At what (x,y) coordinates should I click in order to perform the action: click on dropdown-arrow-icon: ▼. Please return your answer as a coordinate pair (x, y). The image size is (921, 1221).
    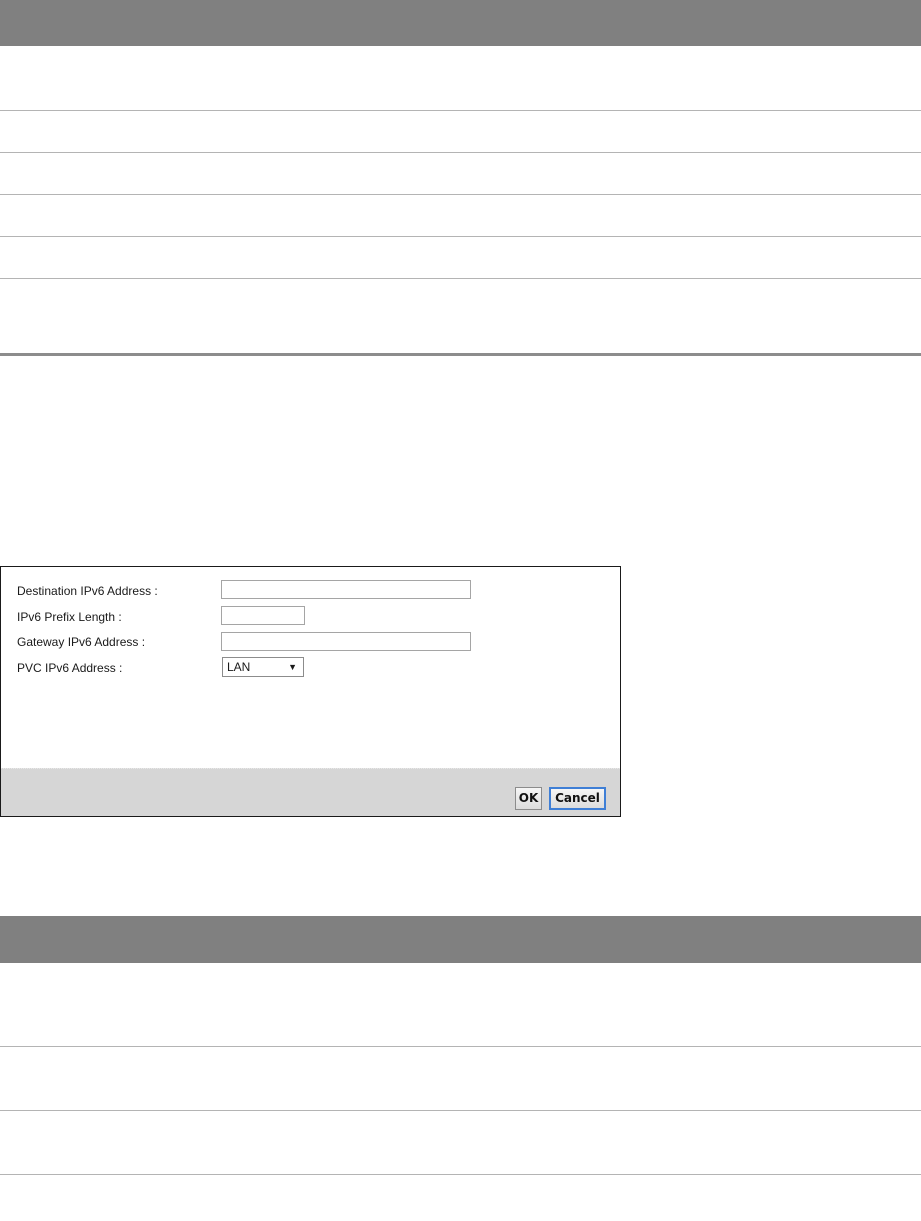
    Looking at the image, I should click on (292, 667).